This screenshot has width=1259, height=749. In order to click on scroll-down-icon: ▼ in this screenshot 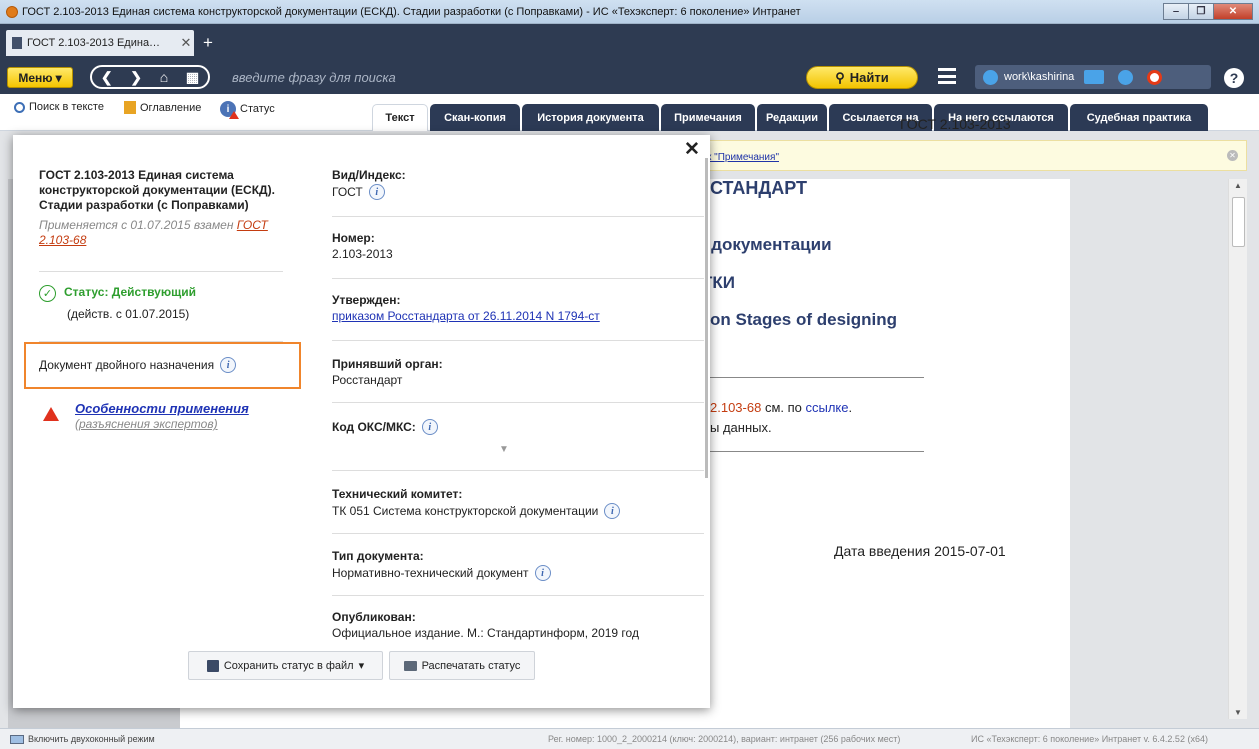, I will do `click(1238, 712)`.